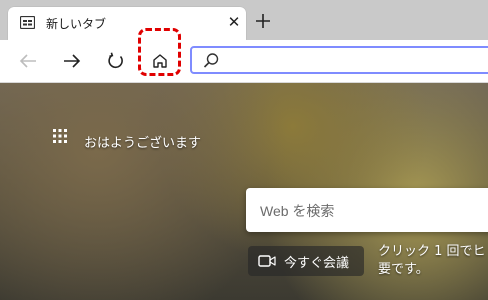 The image size is (488, 300). I want to click on tab-title: 新しいタブ, so click(76, 24).